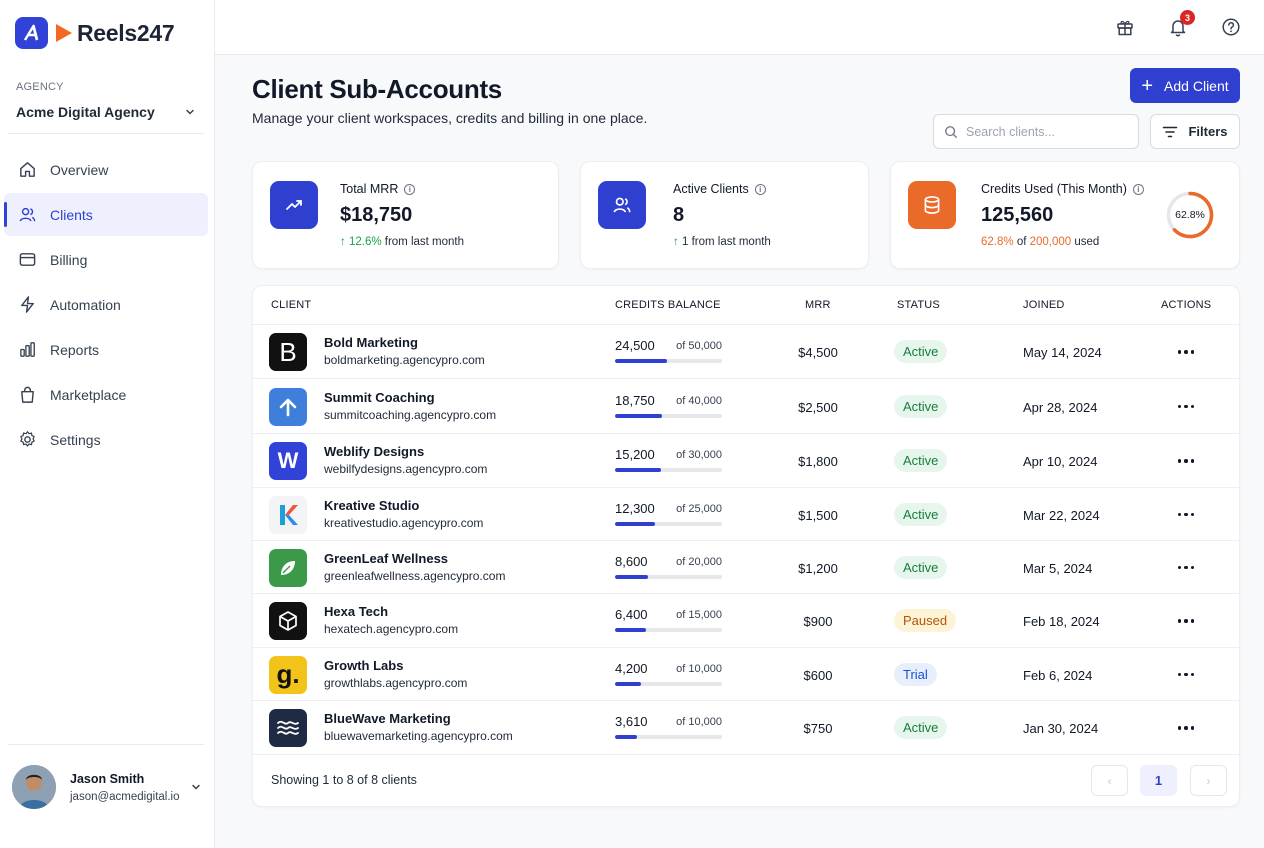 The image size is (1264, 848). What do you see at coordinates (377, 89) in the screenshot?
I see `page-title: Client Sub-Accounts` at bounding box center [377, 89].